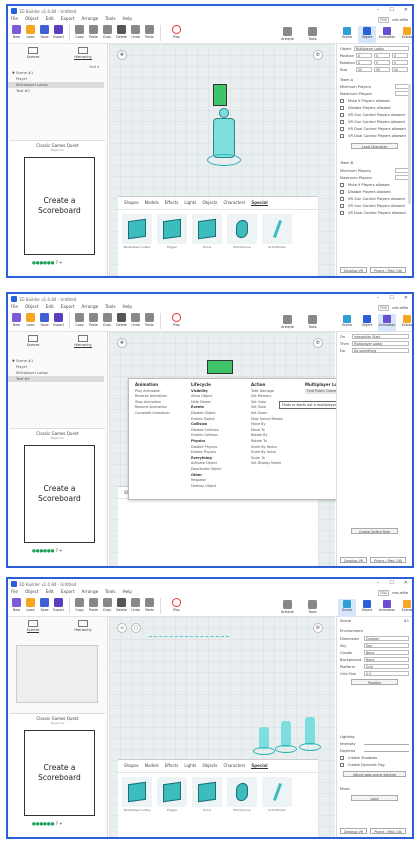 This screenshot has height=843, width=420. What do you see at coordinates (79, 604) in the screenshot?
I see `copy-button: Copy` at bounding box center [79, 604].